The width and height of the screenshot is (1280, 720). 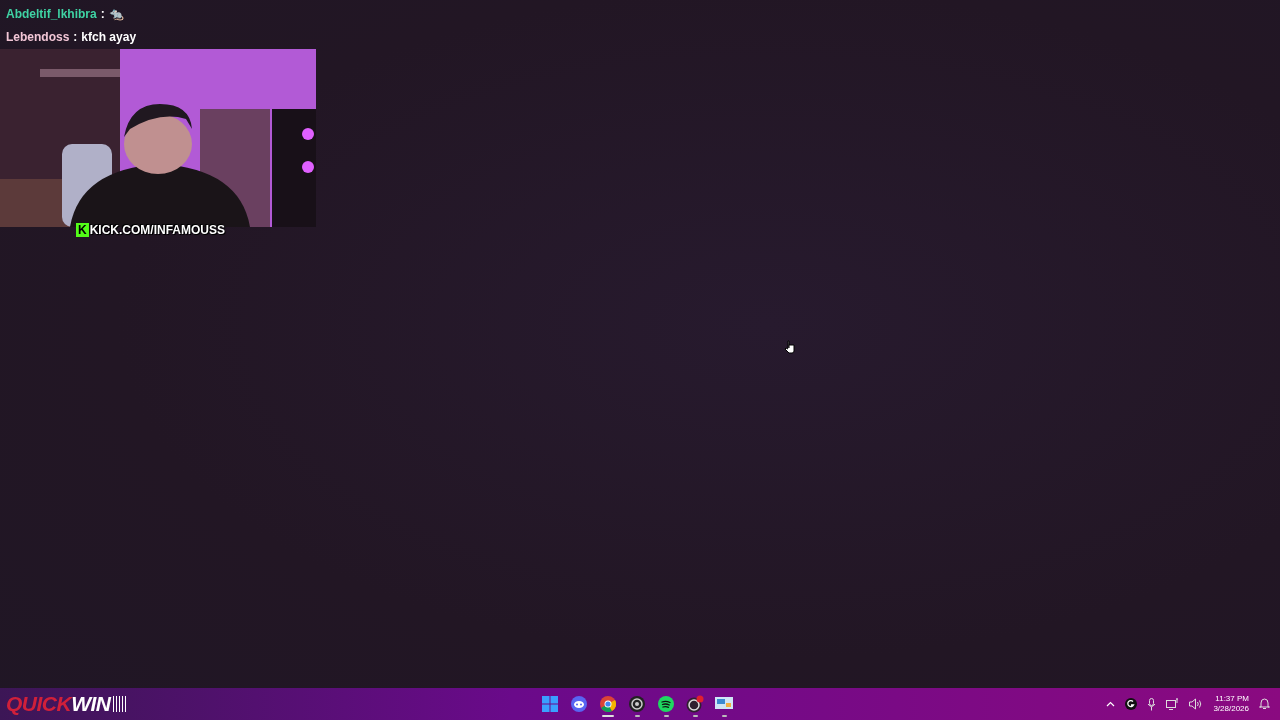 I want to click on clock: 11:37 PM 3/28/2026, so click(x=1231, y=704).